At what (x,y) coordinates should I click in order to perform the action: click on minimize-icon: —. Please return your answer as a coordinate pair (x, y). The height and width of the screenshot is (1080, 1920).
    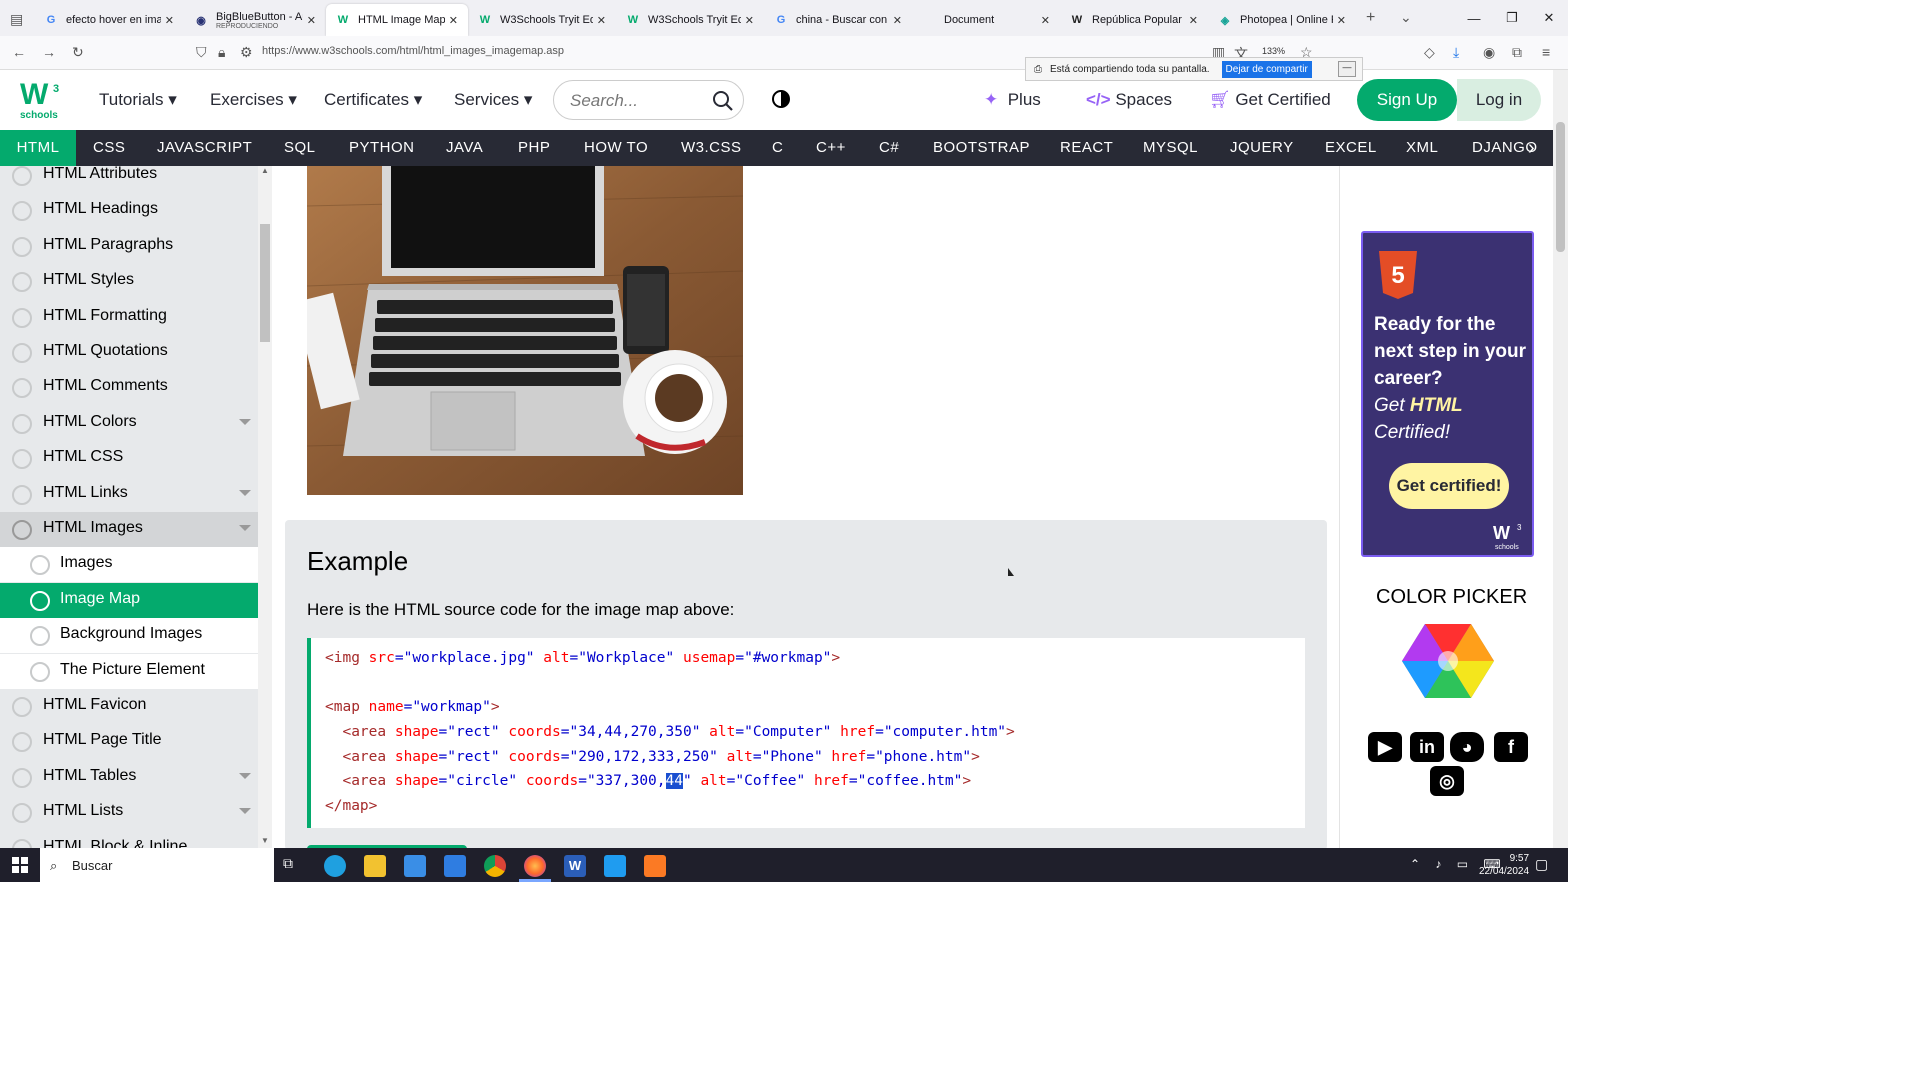
    Looking at the image, I should click on (1474, 18).